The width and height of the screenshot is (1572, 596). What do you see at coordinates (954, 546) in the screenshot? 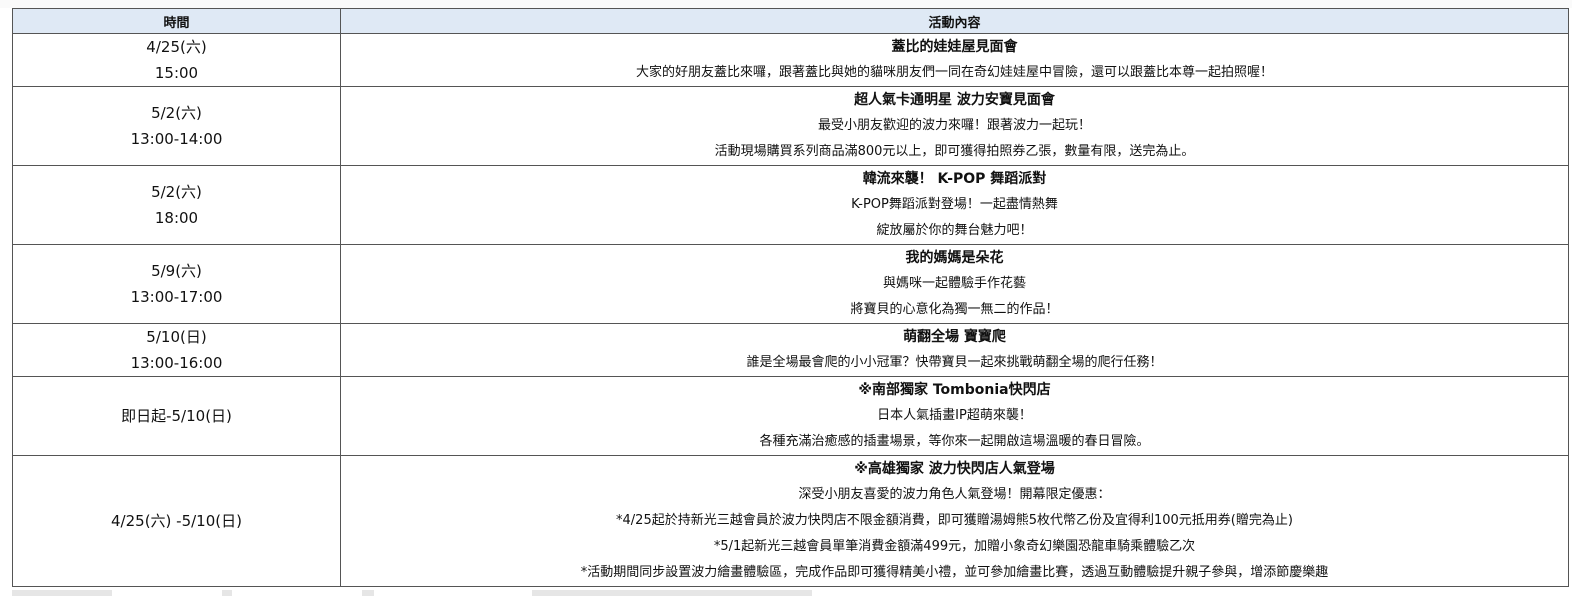
I see `activity-description: *5/1起新光三越會員單筆消費金額滿499元，加贈小象奇幻樂園恐龍車騎乘體驗乙次` at bounding box center [954, 546].